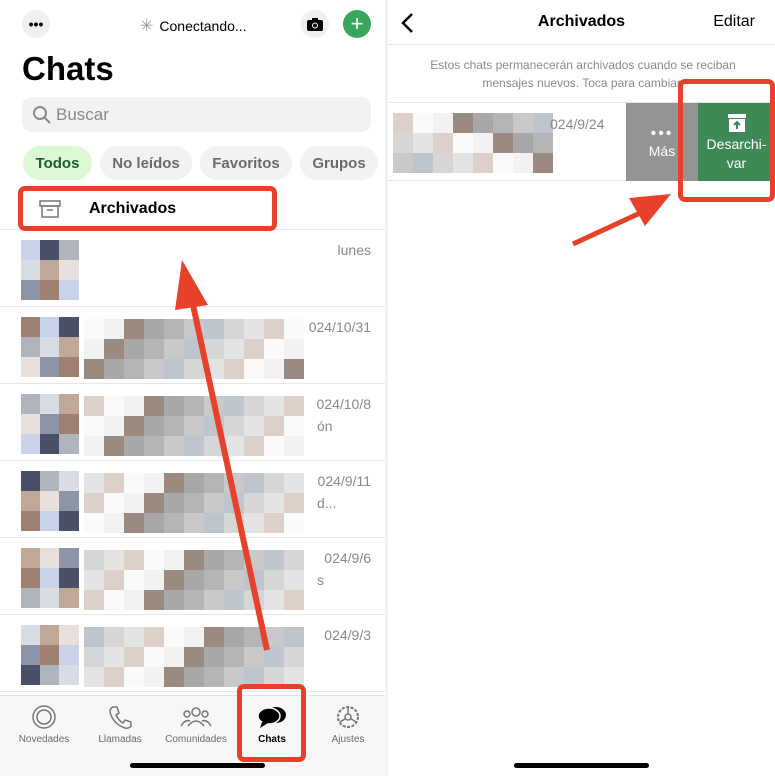  I want to click on filter-favoritos: Favoritos, so click(246, 163).